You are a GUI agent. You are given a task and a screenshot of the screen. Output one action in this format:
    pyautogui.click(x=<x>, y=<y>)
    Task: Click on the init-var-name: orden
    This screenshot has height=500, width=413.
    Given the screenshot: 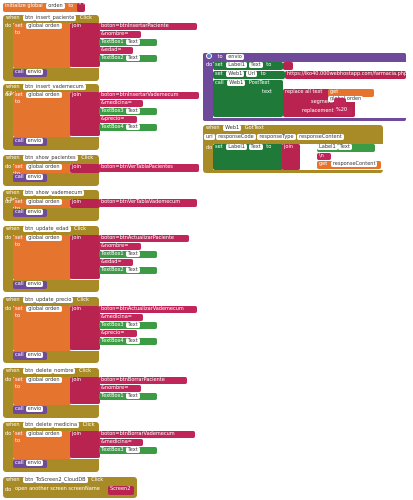 What is the action you would take?
    pyautogui.click(x=55, y=6)
    